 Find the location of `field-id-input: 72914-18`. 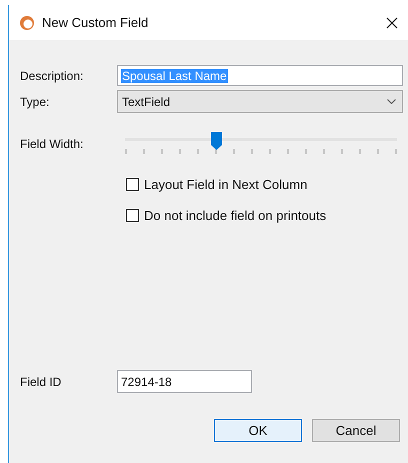

field-id-input: 72914-18 is located at coordinates (184, 381).